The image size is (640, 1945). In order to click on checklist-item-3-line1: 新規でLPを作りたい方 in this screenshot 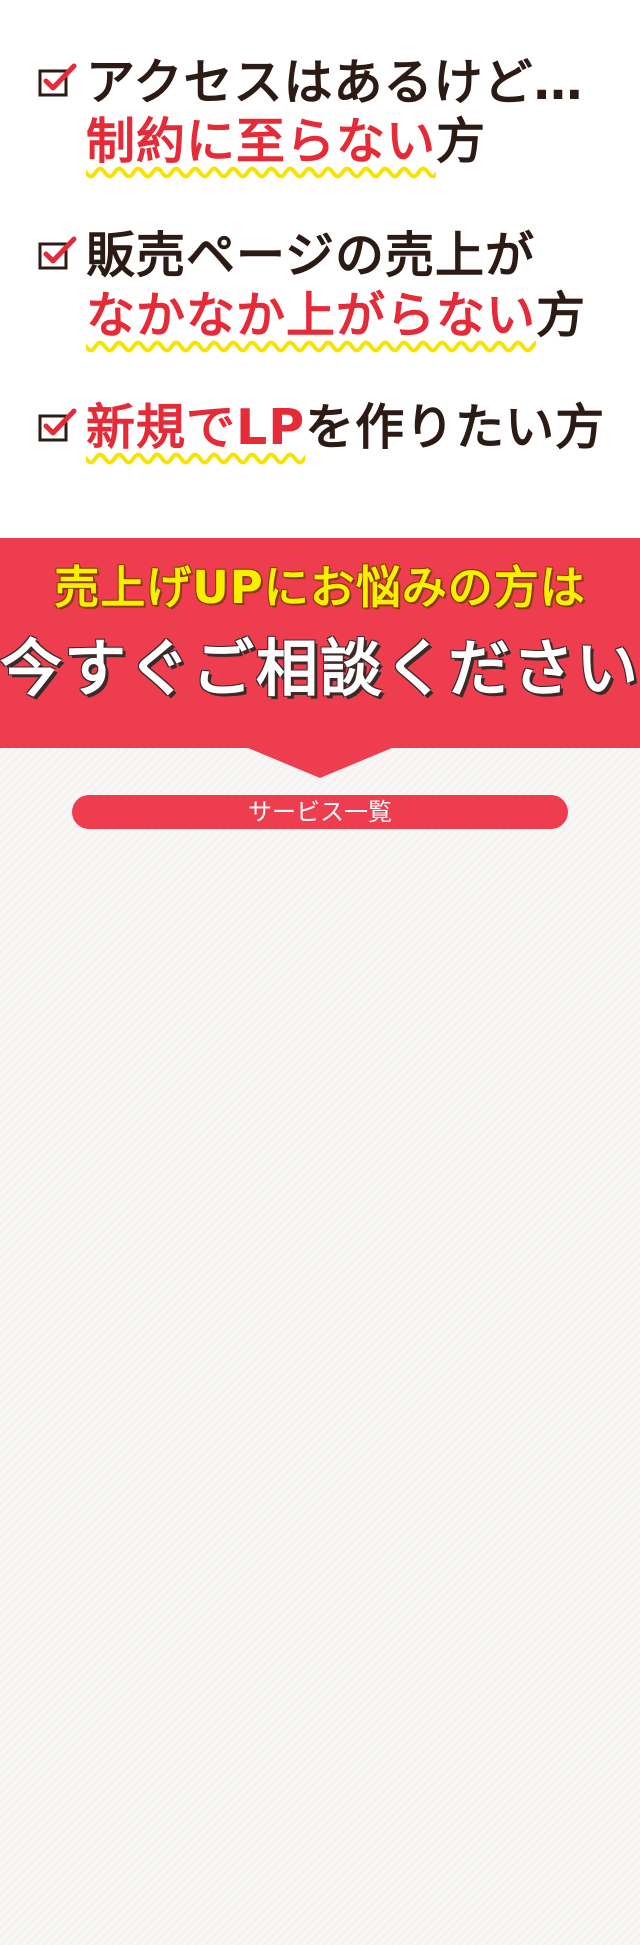, I will do `click(345, 428)`.